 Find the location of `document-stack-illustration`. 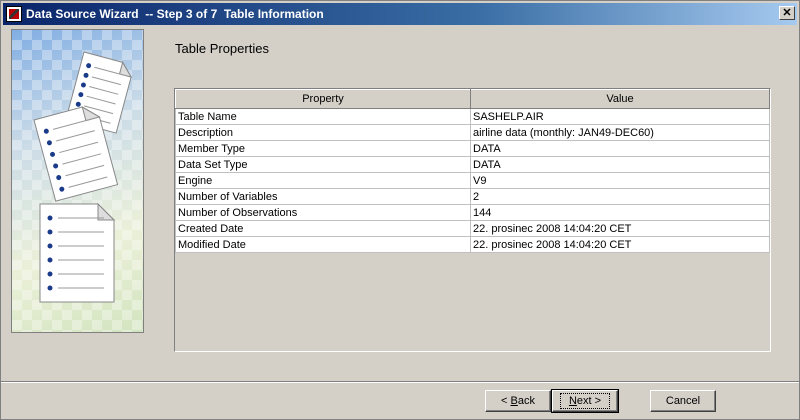

document-stack-illustration is located at coordinates (83, 177).